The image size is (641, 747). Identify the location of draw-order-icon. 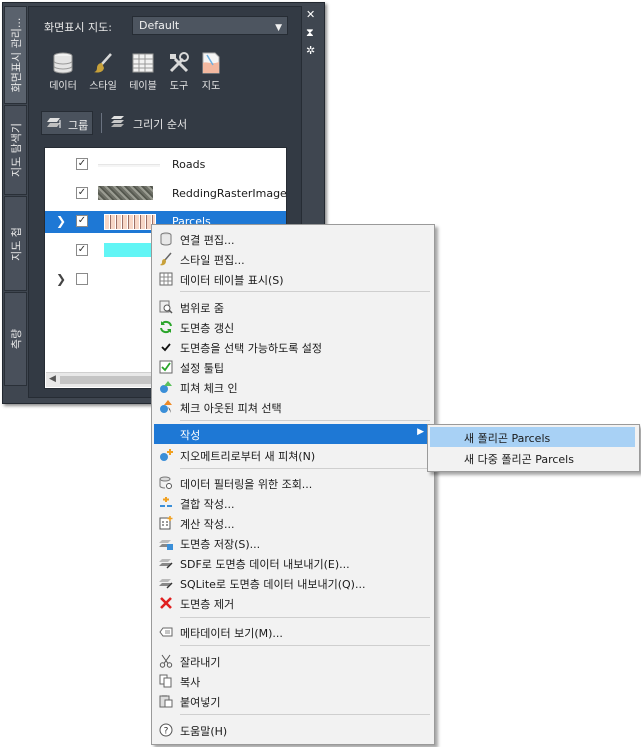
(117, 121).